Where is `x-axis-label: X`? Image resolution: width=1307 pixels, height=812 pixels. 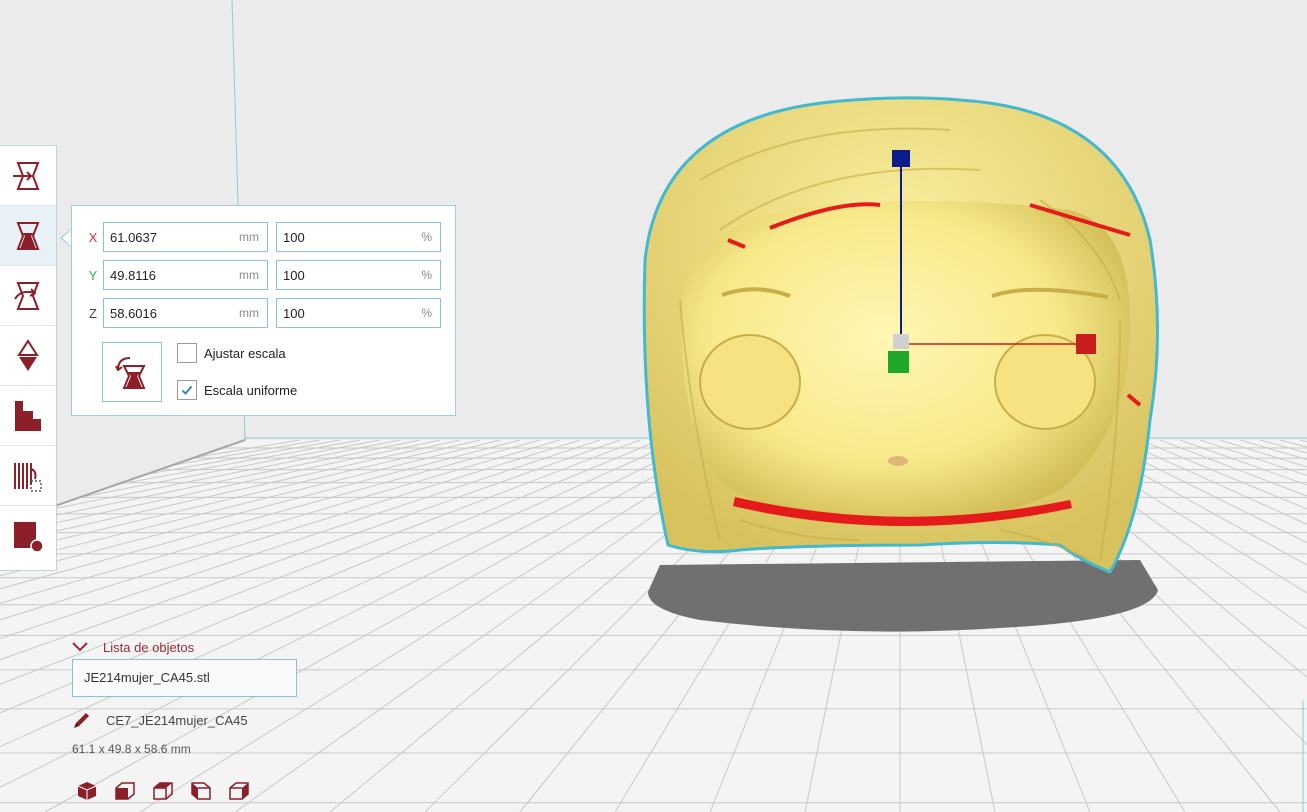
x-axis-label: X is located at coordinates (93, 237).